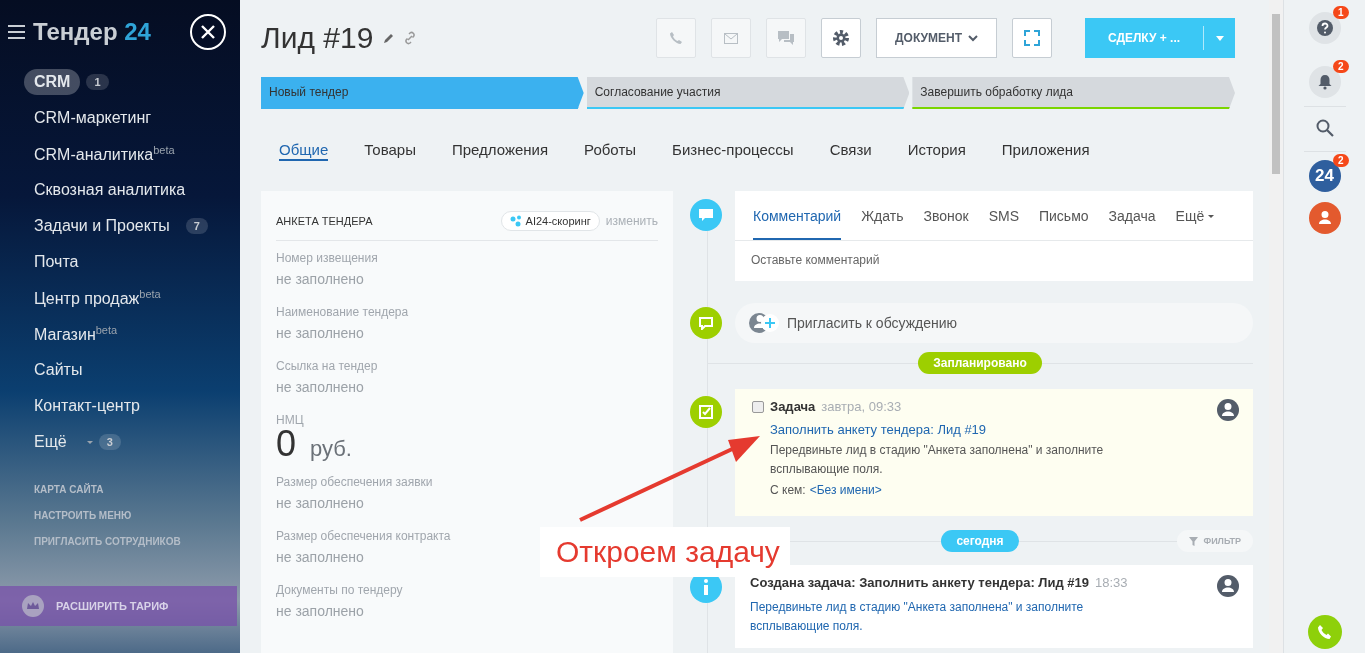 This screenshot has width=1365, height=653. What do you see at coordinates (1073, 93) in the screenshot?
I see `stage-step: Завершить обработку лида` at bounding box center [1073, 93].